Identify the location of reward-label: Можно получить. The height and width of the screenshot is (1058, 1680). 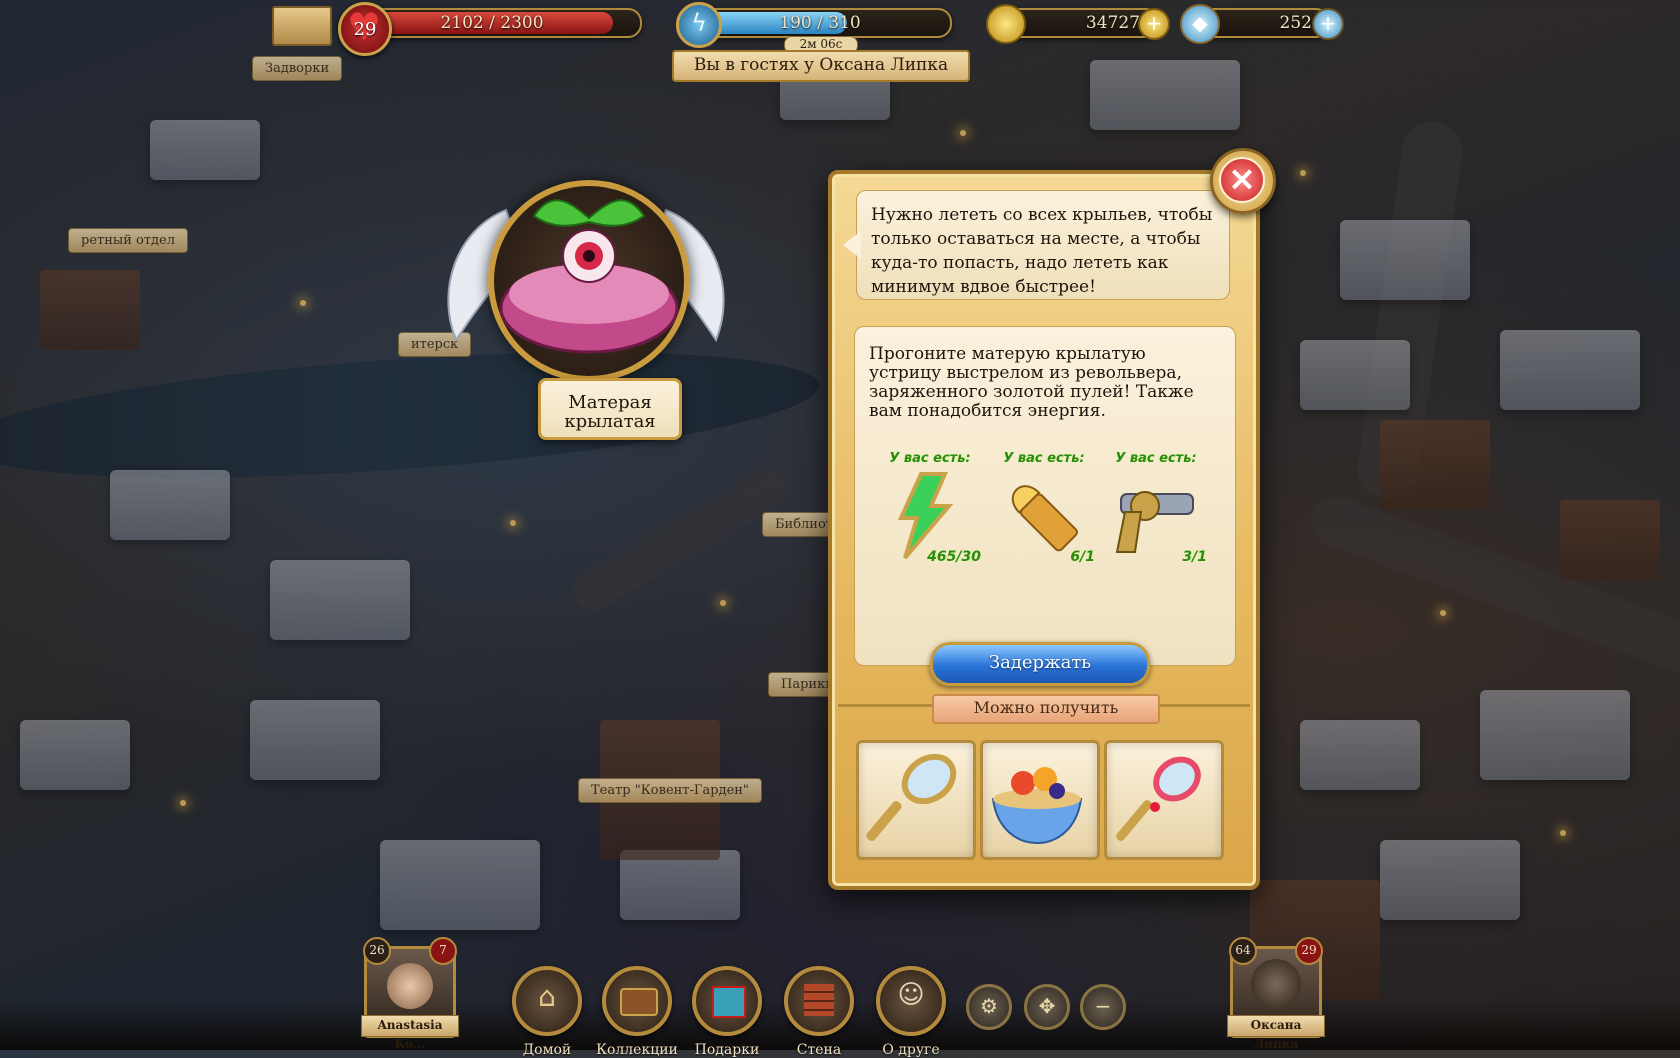
(1046, 709).